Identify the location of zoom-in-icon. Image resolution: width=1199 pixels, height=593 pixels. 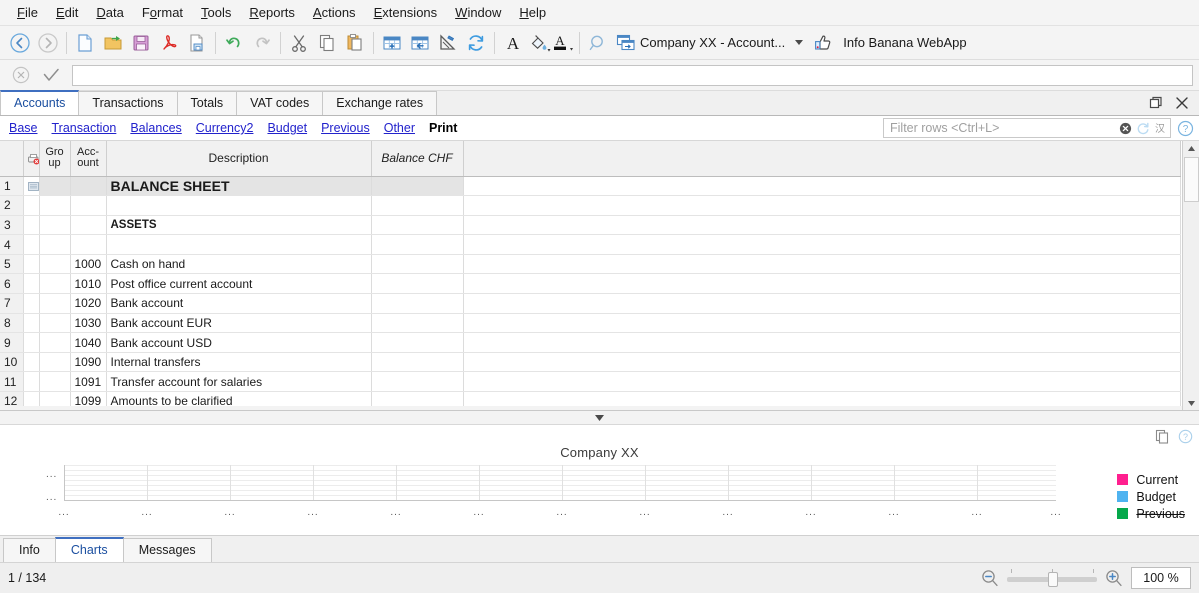
(1114, 578).